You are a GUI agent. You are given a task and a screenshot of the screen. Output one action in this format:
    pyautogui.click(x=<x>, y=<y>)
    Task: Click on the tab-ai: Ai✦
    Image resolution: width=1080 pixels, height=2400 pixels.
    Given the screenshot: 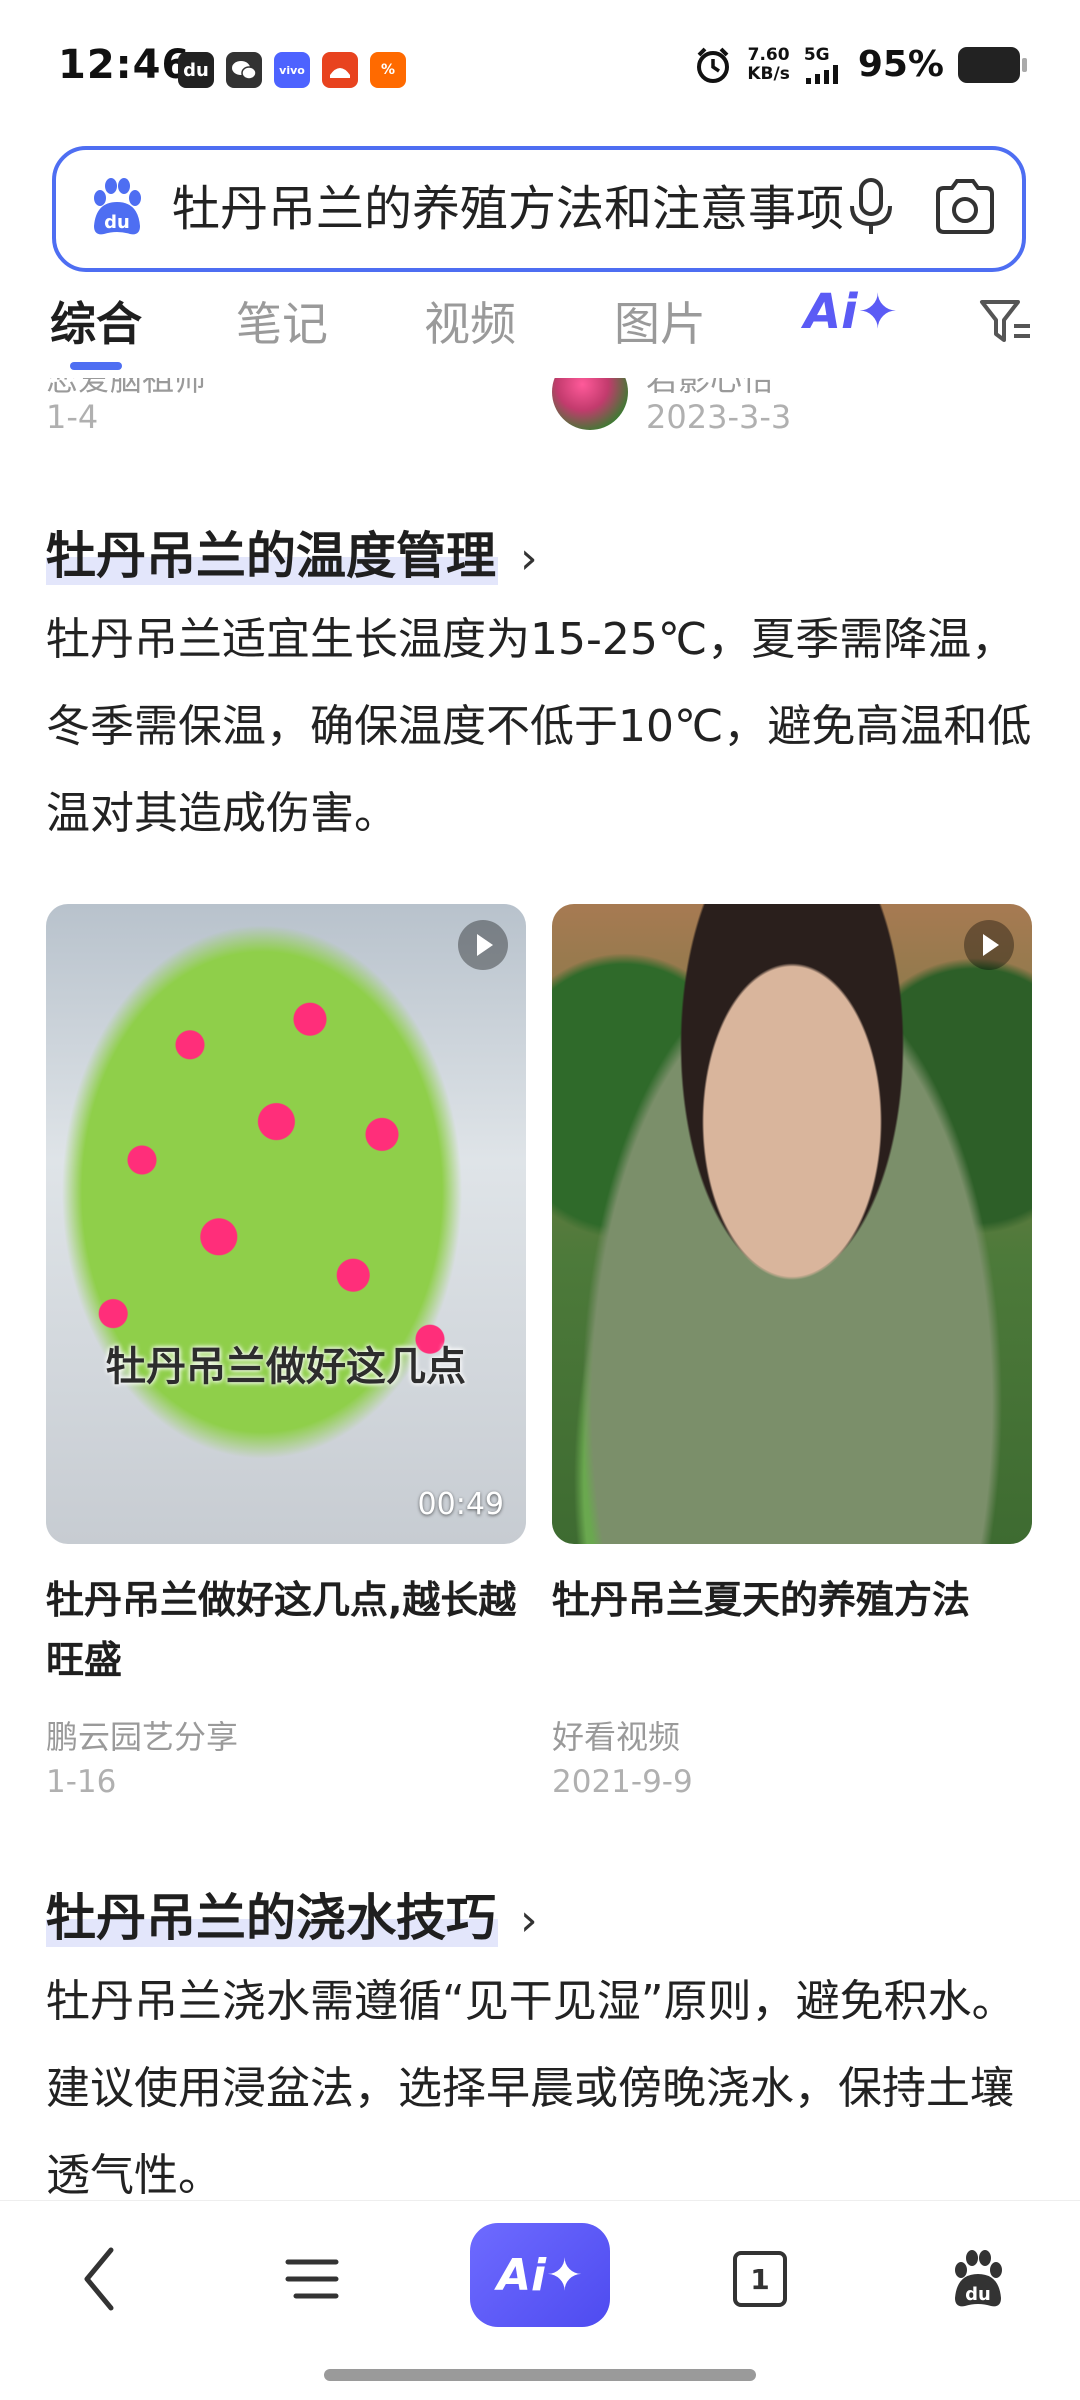 What is the action you would take?
    pyautogui.click(x=851, y=312)
    